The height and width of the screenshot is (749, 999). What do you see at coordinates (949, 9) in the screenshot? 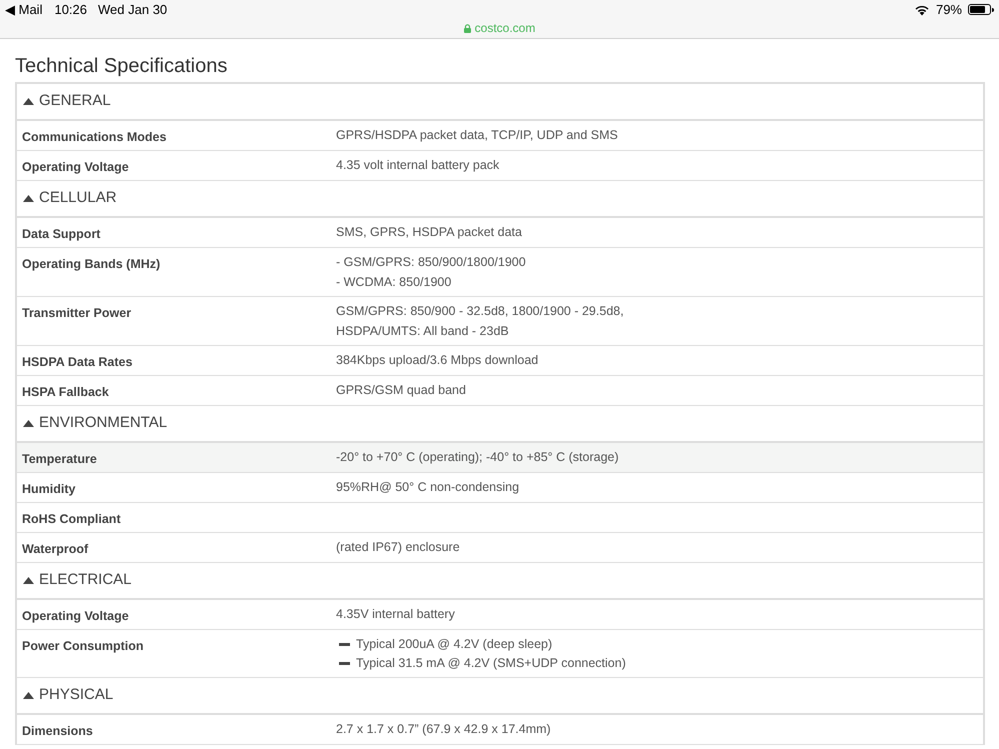
I see `battery-percent: 79%` at bounding box center [949, 9].